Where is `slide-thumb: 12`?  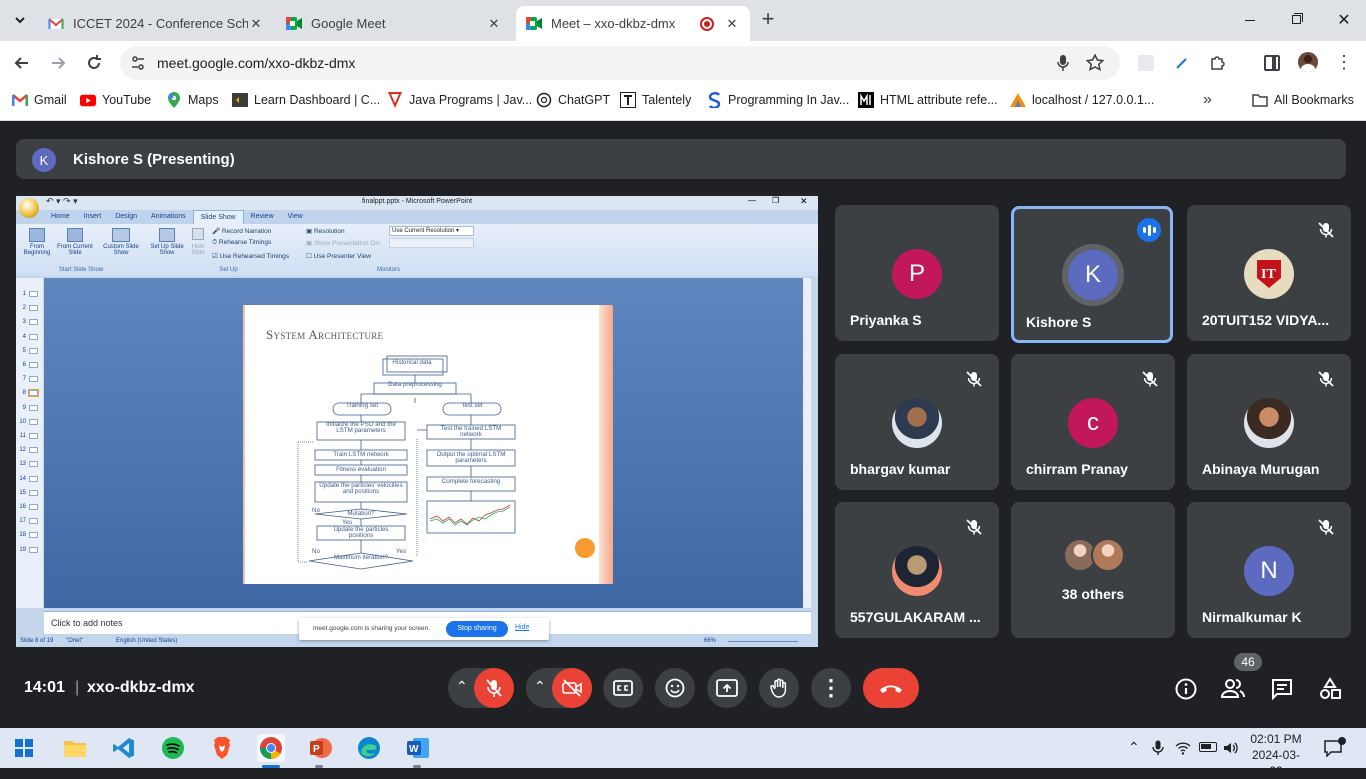
slide-thumb: 12 is located at coordinates (30, 451).